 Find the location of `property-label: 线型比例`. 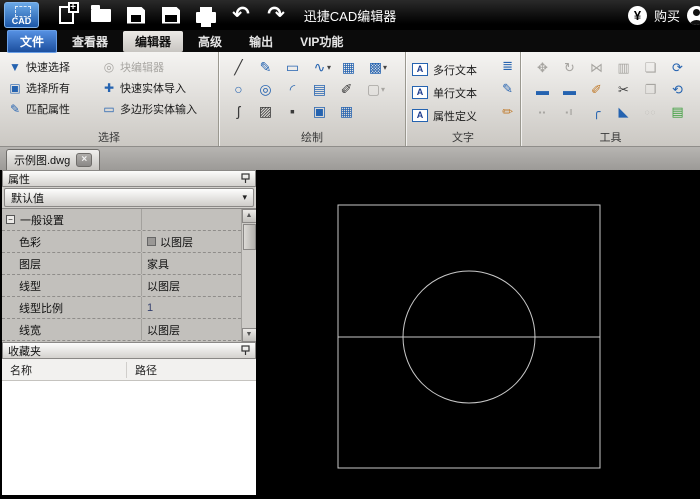

property-label: 线型比例 is located at coordinates (41, 308).